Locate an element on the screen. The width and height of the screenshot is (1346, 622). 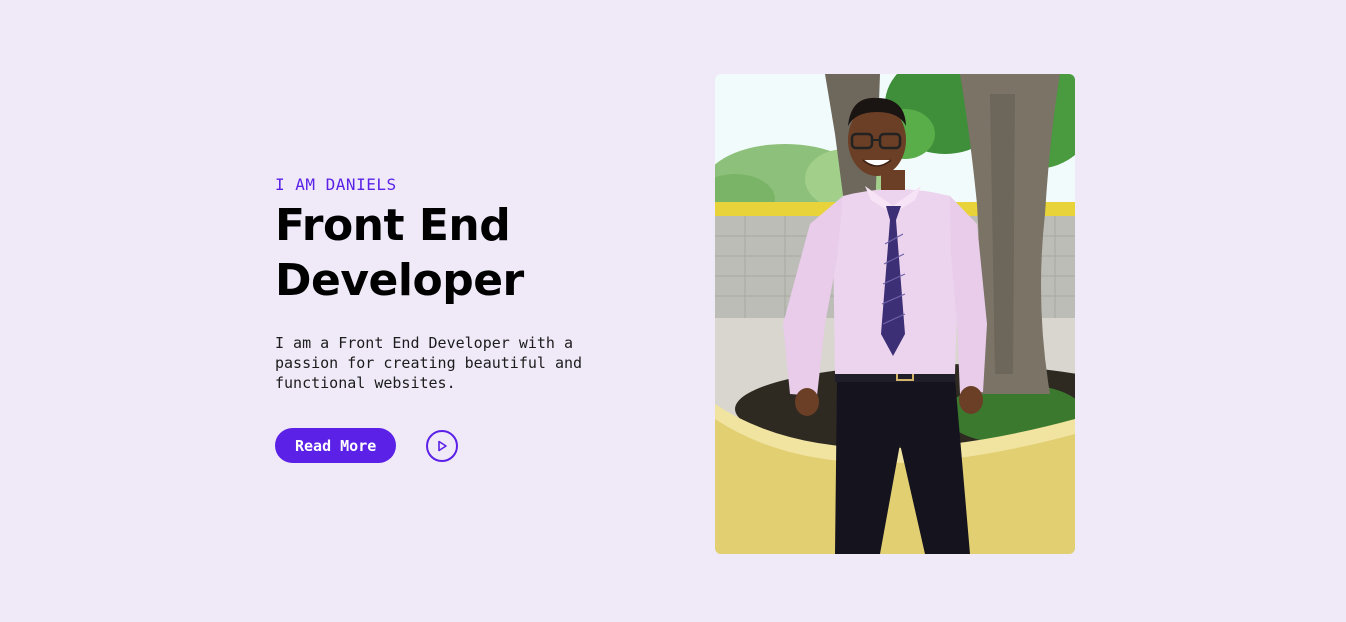
hero-actions: Read More is located at coordinates (455, 445).